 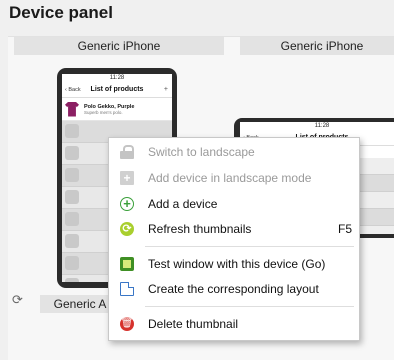 I want to click on device-card-label-1: Generic iPhone, so click(x=119, y=46).